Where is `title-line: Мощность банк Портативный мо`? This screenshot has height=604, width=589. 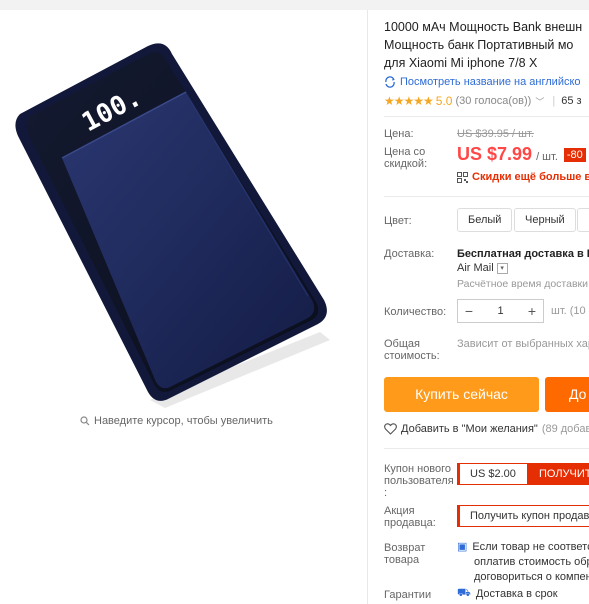
title-line: Мощность банк Портативный мо is located at coordinates (479, 45).